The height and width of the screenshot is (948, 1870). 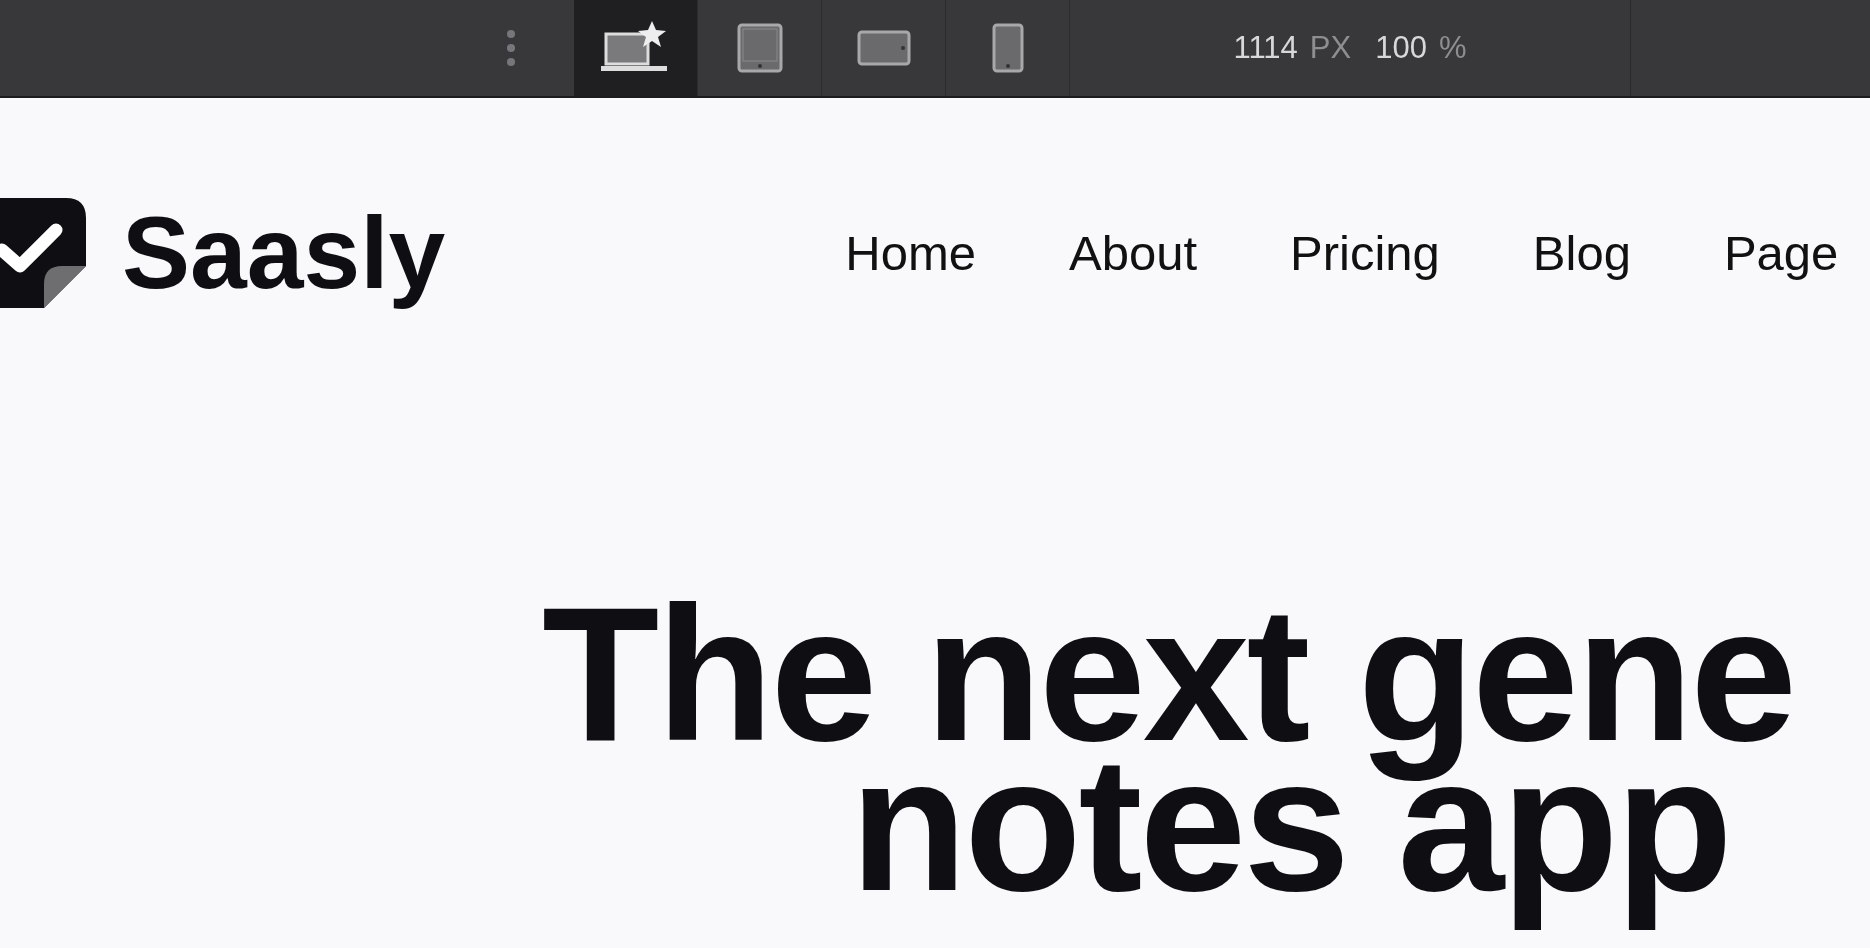 What do you see at coordinates (1133, 253) in the screenshot?
I see `nav-link: About` at bounding box center [1133, 253].